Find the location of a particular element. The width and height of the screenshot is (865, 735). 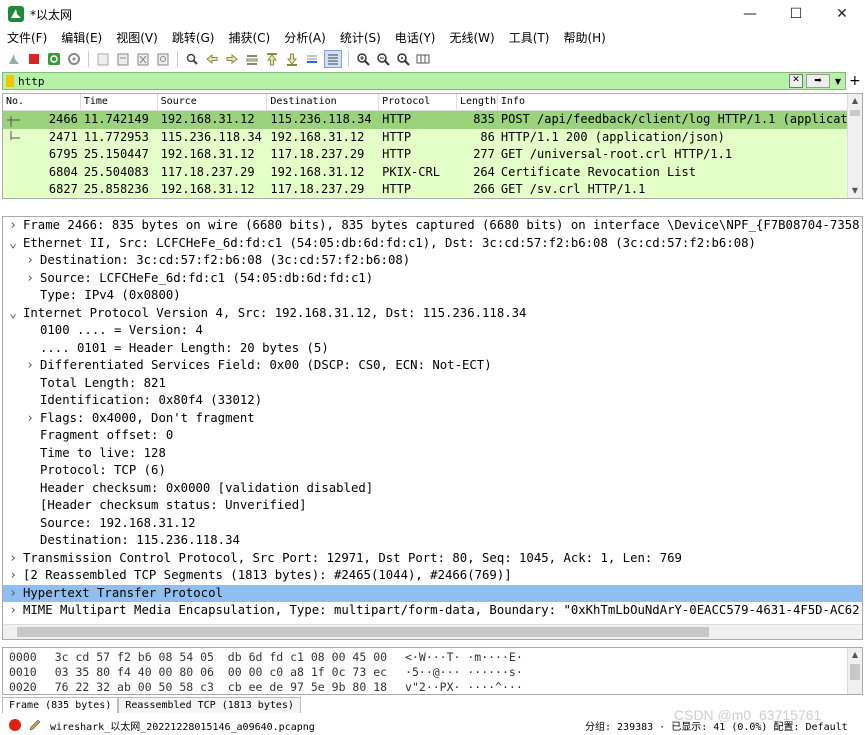

forward-arrow-icon is located at coordinates (232, 59).